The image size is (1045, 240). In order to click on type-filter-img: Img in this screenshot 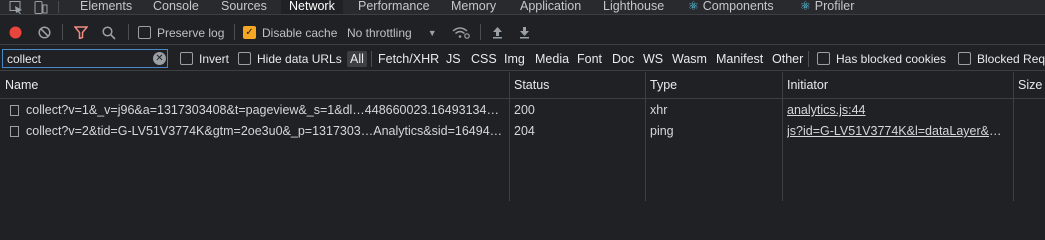, I will do `click(514, 59)`.